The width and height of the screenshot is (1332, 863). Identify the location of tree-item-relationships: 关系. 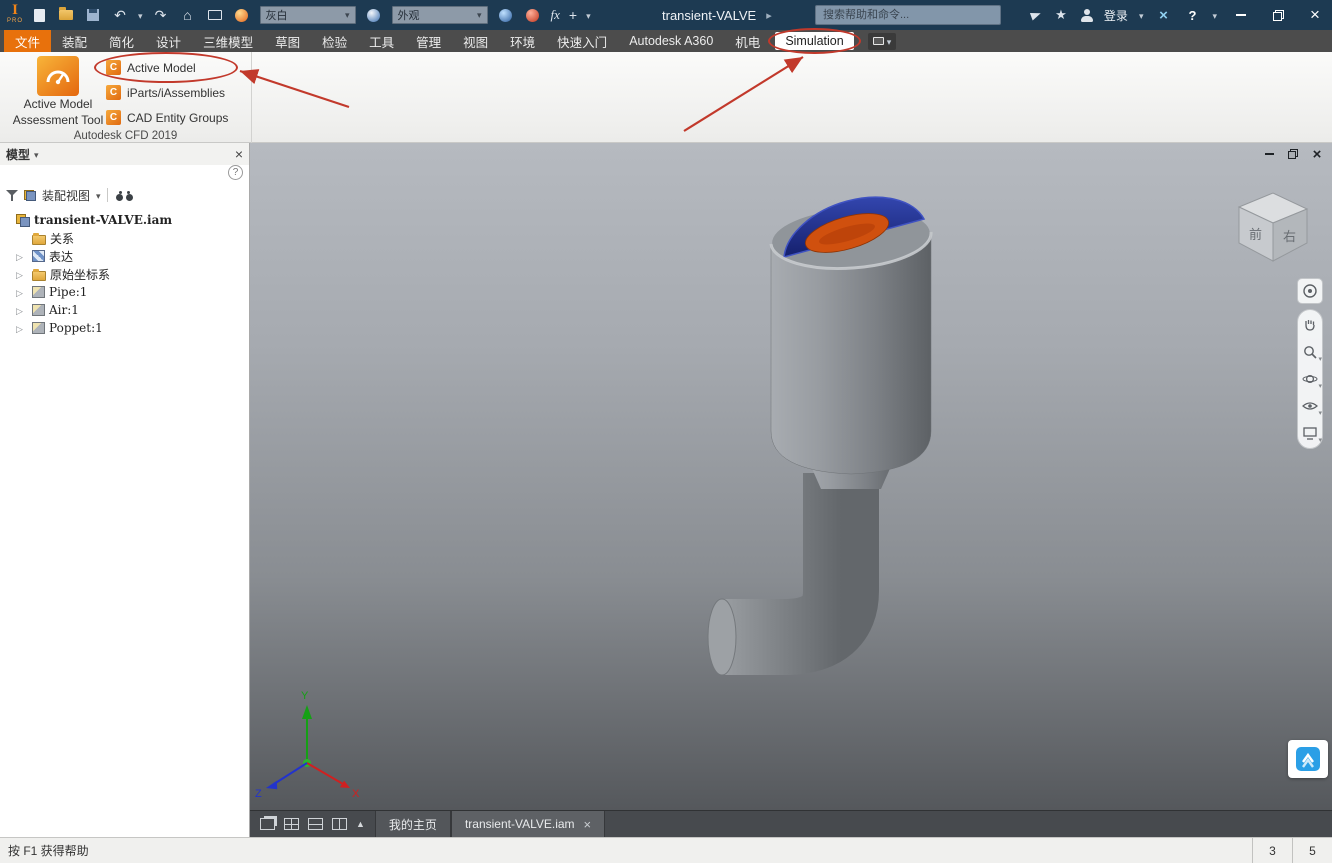
(124, 238).